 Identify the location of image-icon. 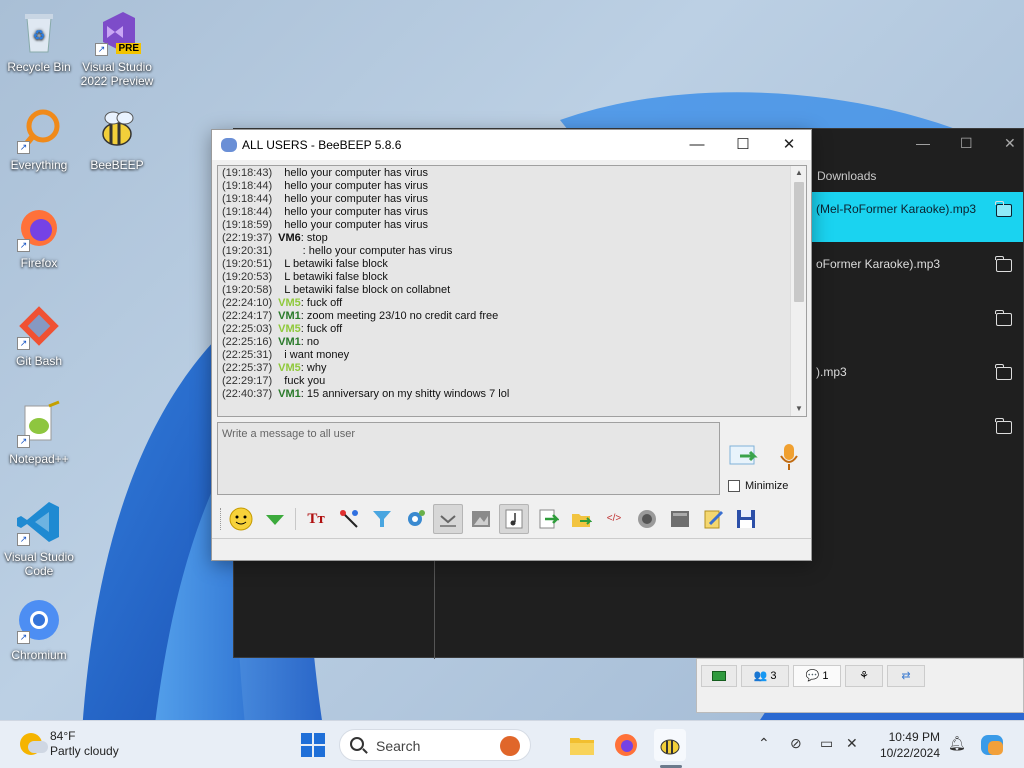
(481, 519).